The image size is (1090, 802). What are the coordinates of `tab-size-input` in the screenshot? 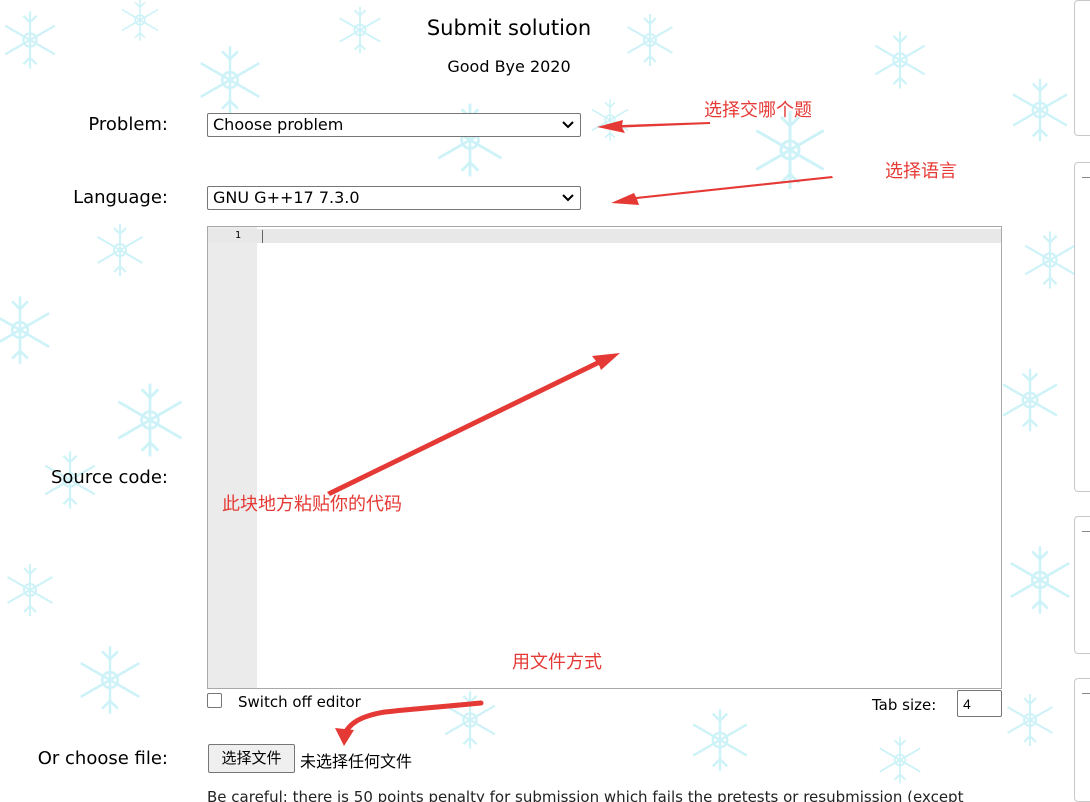 It's located at (979, 703).